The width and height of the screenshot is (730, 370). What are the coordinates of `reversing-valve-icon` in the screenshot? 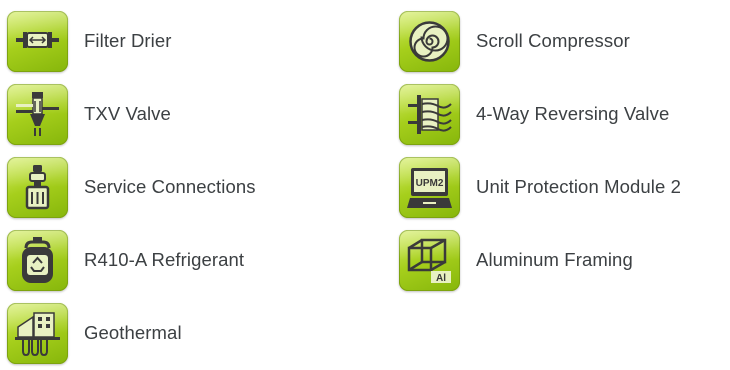 It's located at (429, 114).